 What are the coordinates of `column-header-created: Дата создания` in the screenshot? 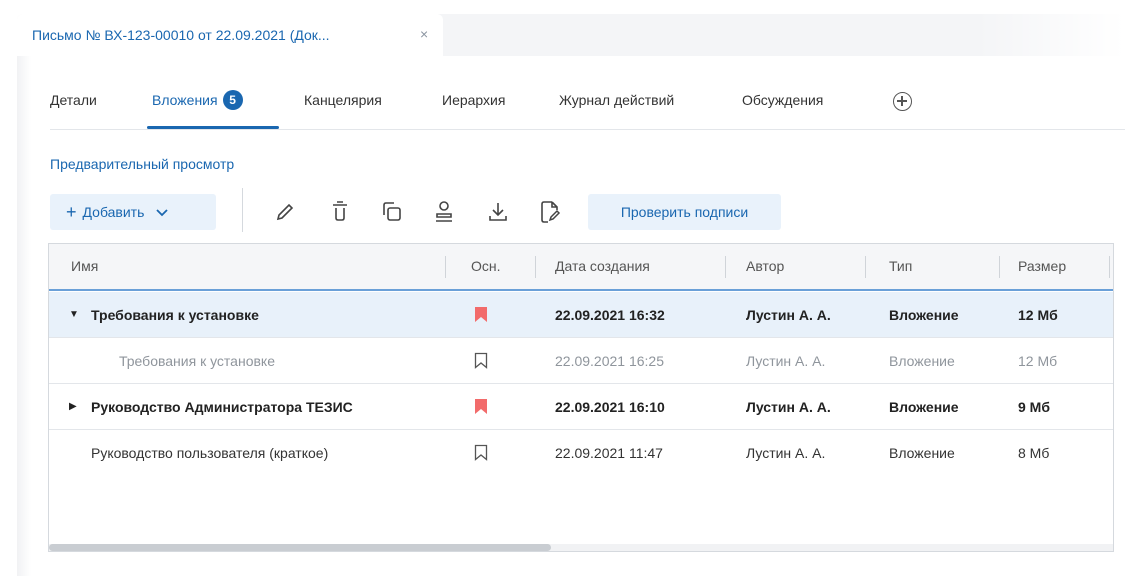 It's located at (602, 266).